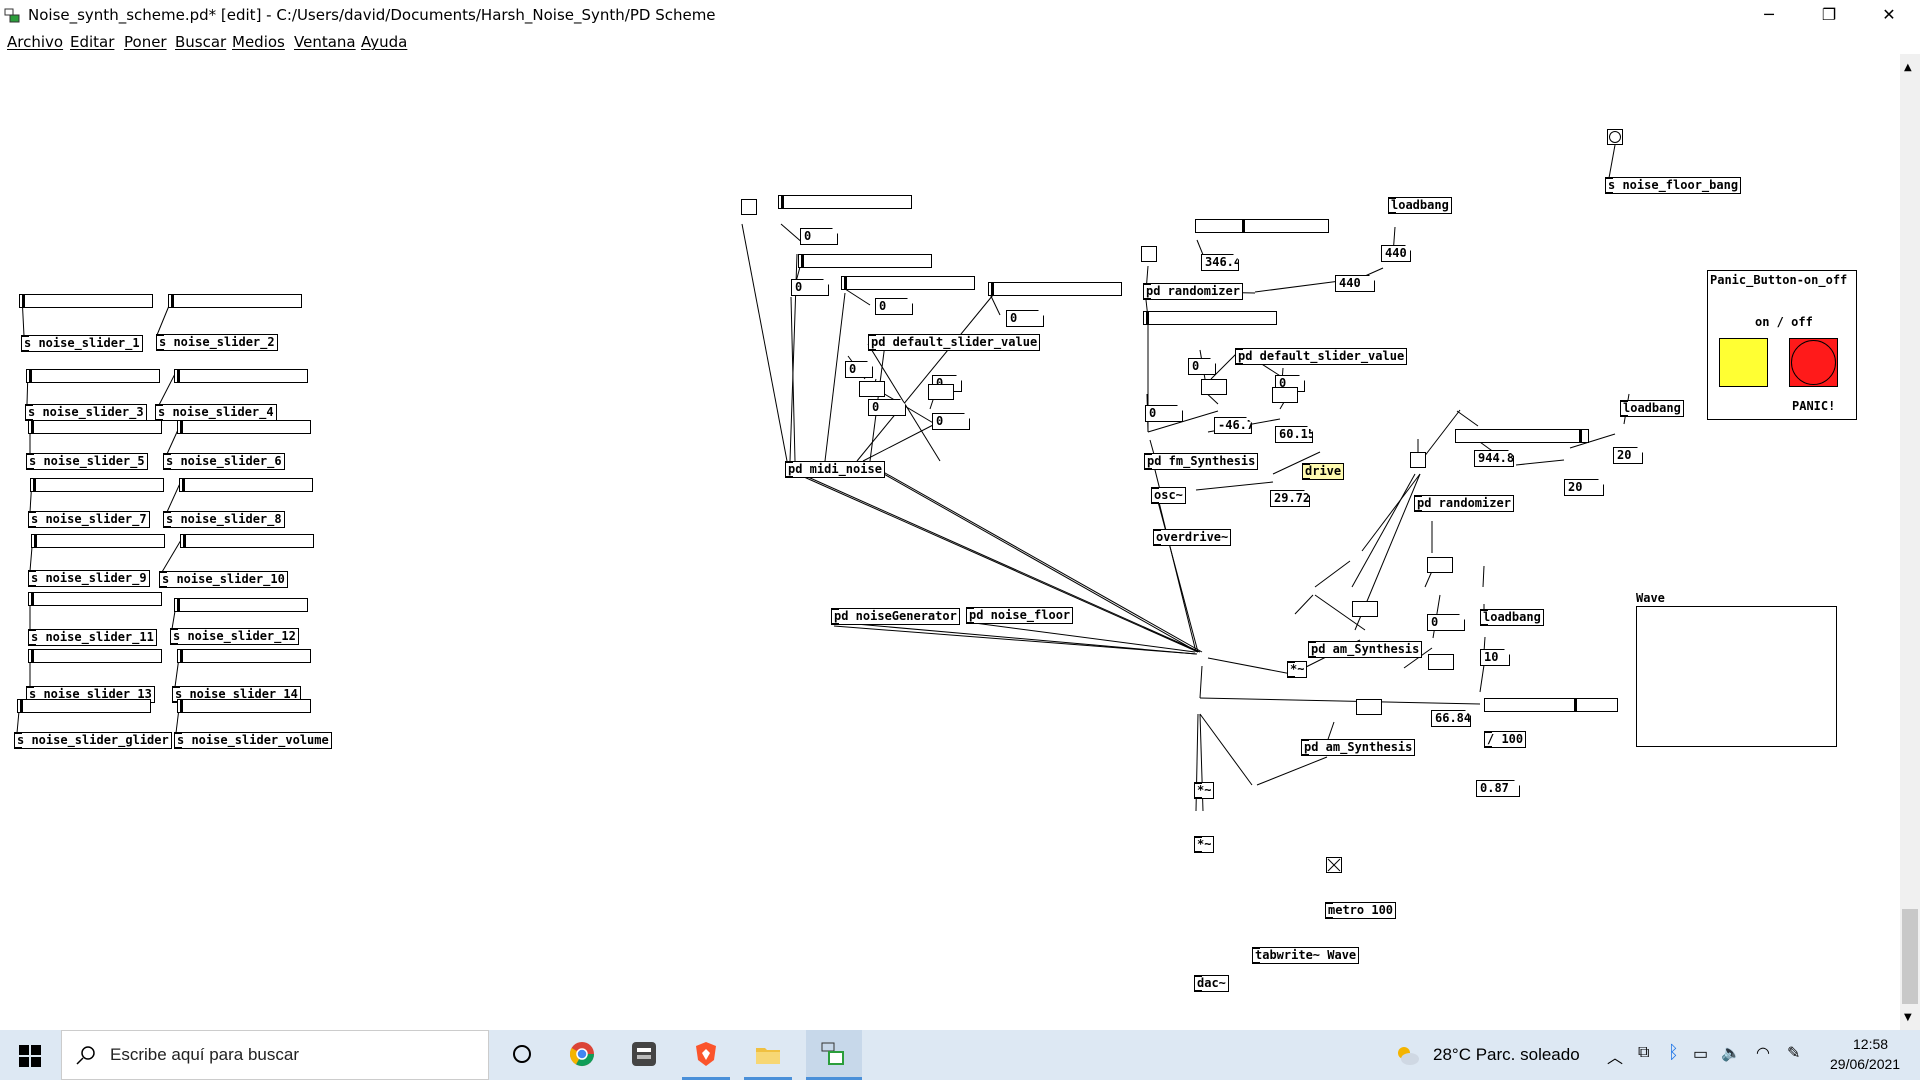 This screenshot has width=1920, height=1080. What do you see at coordinates (1446, 622) in the screenshot?
I see `am-number-0: 0` at bounding box center [1446, 622].